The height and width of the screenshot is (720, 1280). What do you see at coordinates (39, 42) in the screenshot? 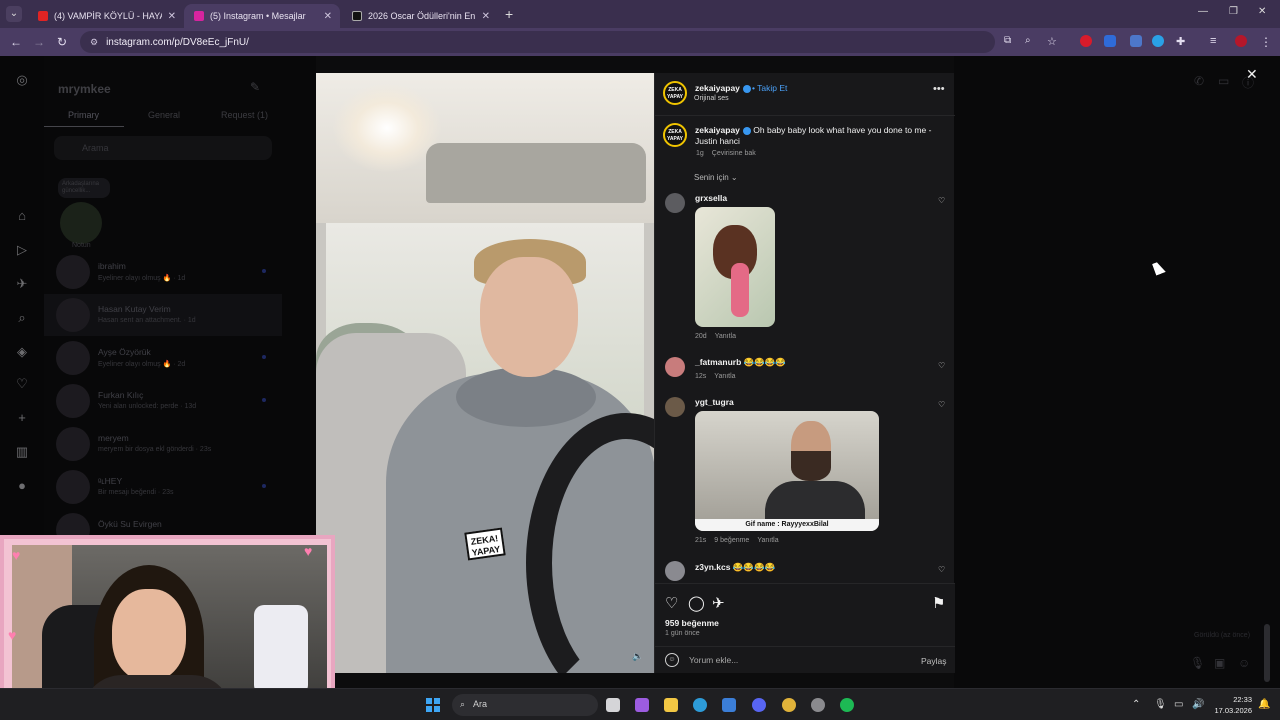
I see `forward-icon: →` at bounding box center [39, 42].